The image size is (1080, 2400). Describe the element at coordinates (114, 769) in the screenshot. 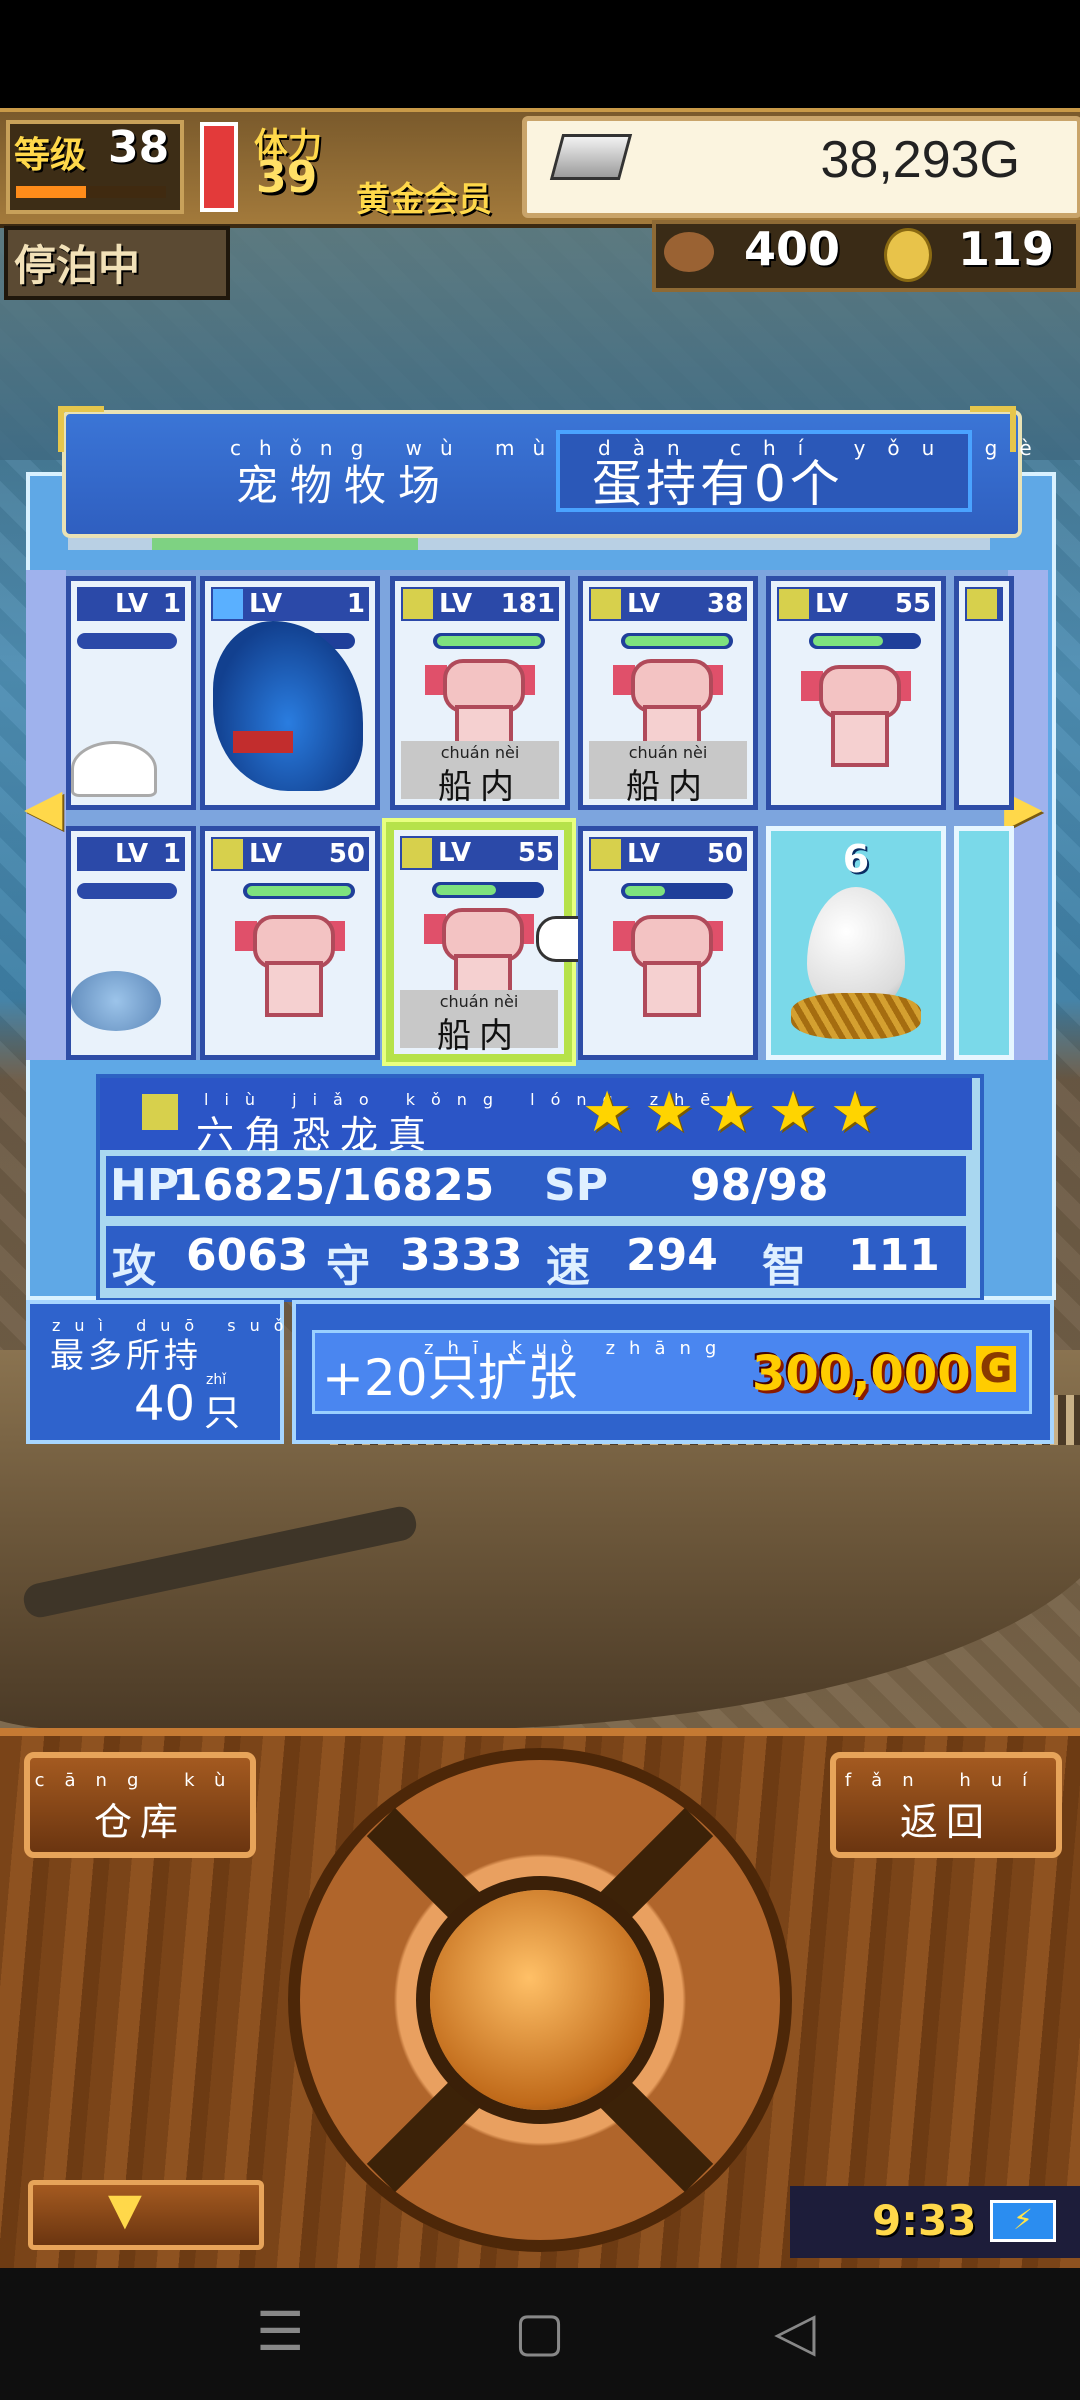

I see `slime-pet-icon` at that location.